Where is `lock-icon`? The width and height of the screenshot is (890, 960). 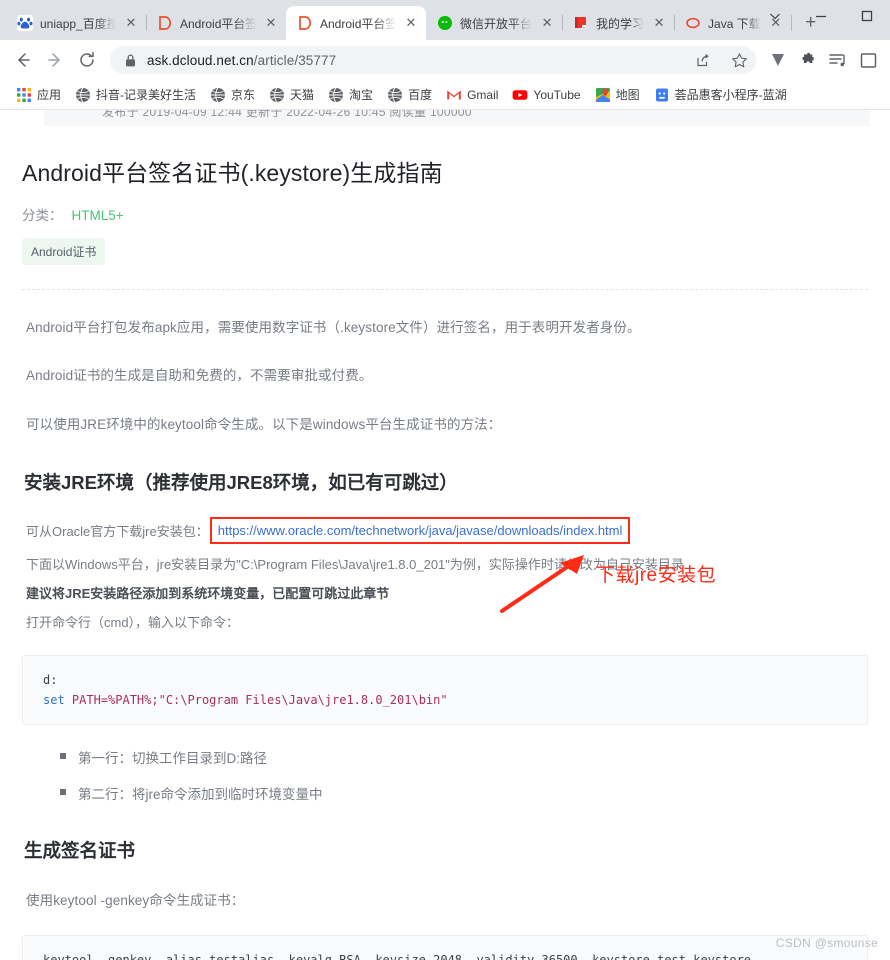
lock-icon is located at coordinates (130, 59).